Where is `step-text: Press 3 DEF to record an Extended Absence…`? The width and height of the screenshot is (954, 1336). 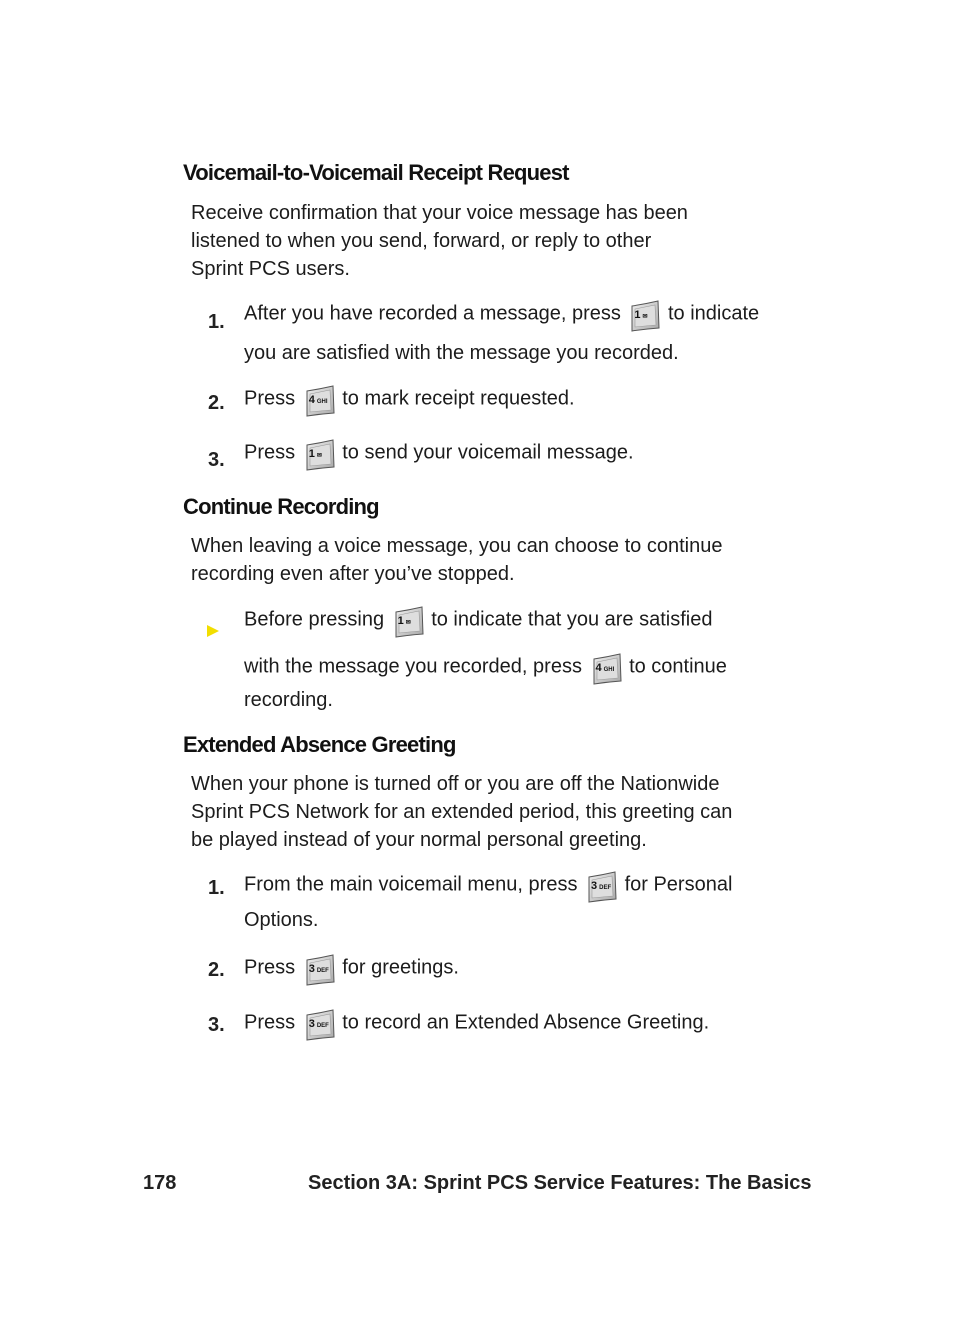
step-text: Press 3 DEF to record an Extended Absence… is located at coordinates (476, 1023).